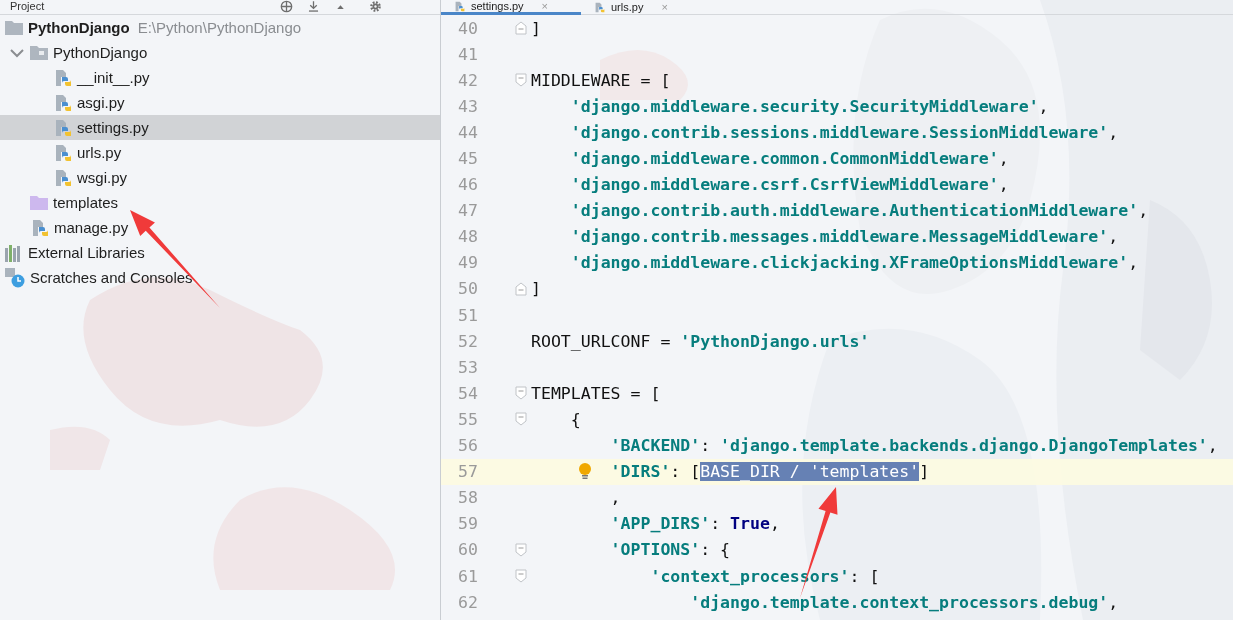 The height and width of the screenshot is (620, 1233). I want to click on code-text: 'django.middleware.clickjacking.XFrameOptionsMiddleware',, so click(854, 263).